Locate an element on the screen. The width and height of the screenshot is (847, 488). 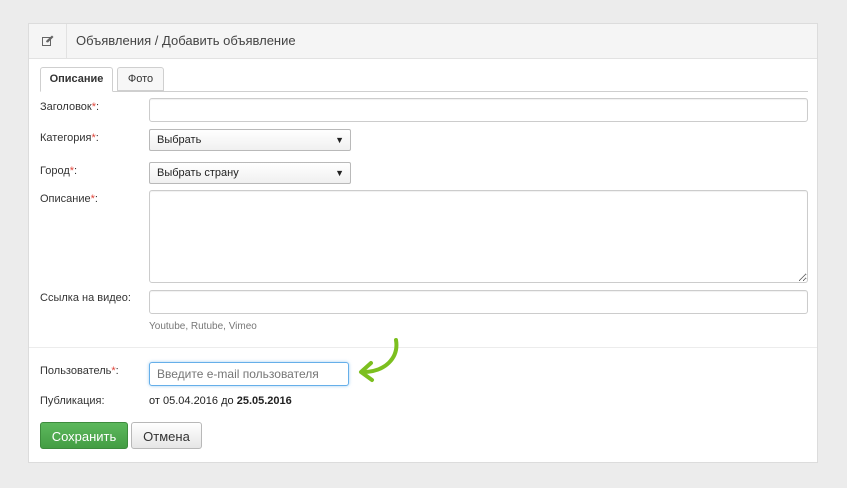
save-button: Сохранить is located at coordinates (84, 435).